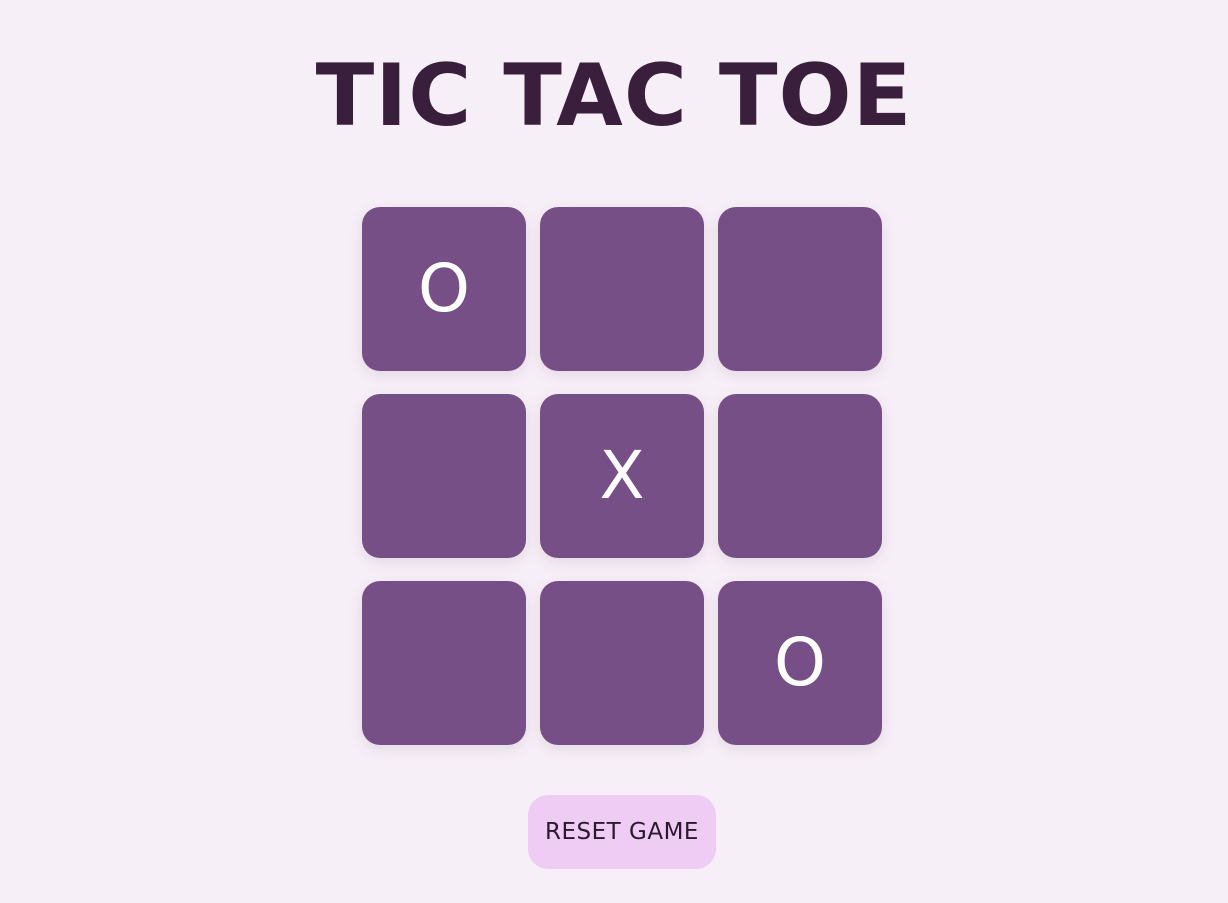 This screenshot has width=1228, height=903. I want to click on game-title: TIC TAC TOE, so click(614, 96).